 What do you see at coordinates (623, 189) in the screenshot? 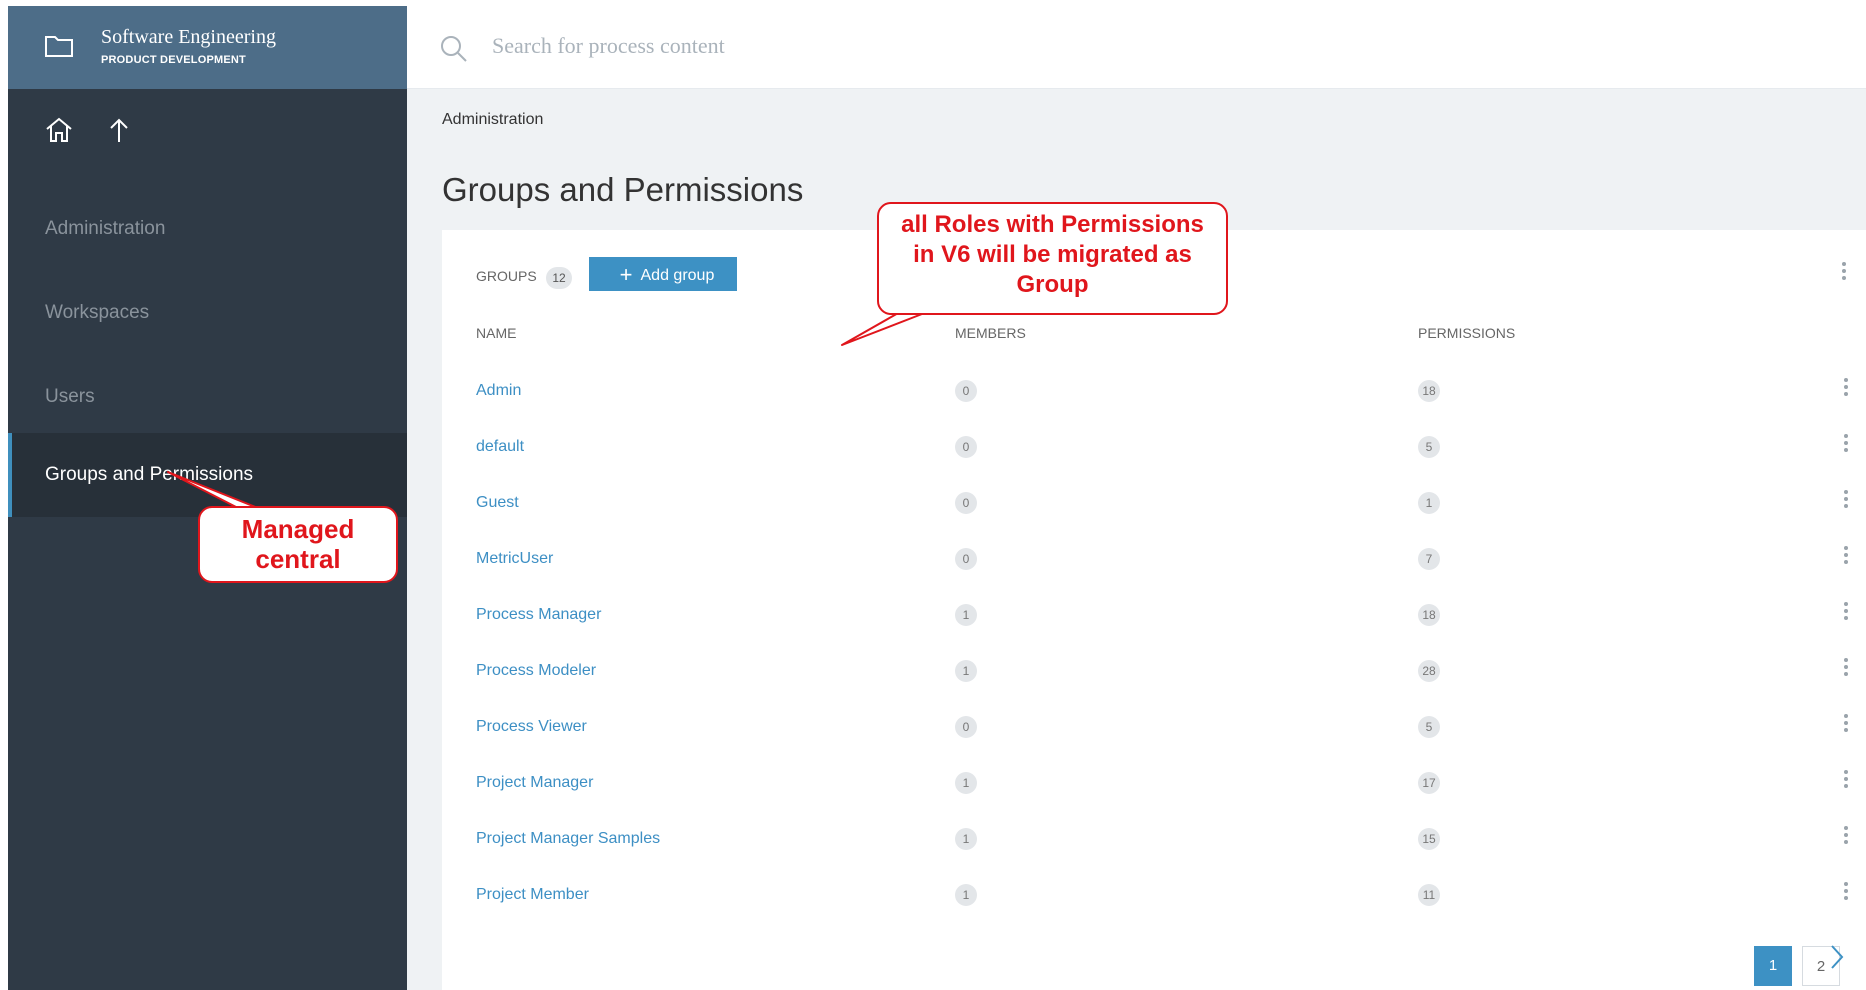
I see `page-title: Groups and Permissions` at bounding box center [623, 189].